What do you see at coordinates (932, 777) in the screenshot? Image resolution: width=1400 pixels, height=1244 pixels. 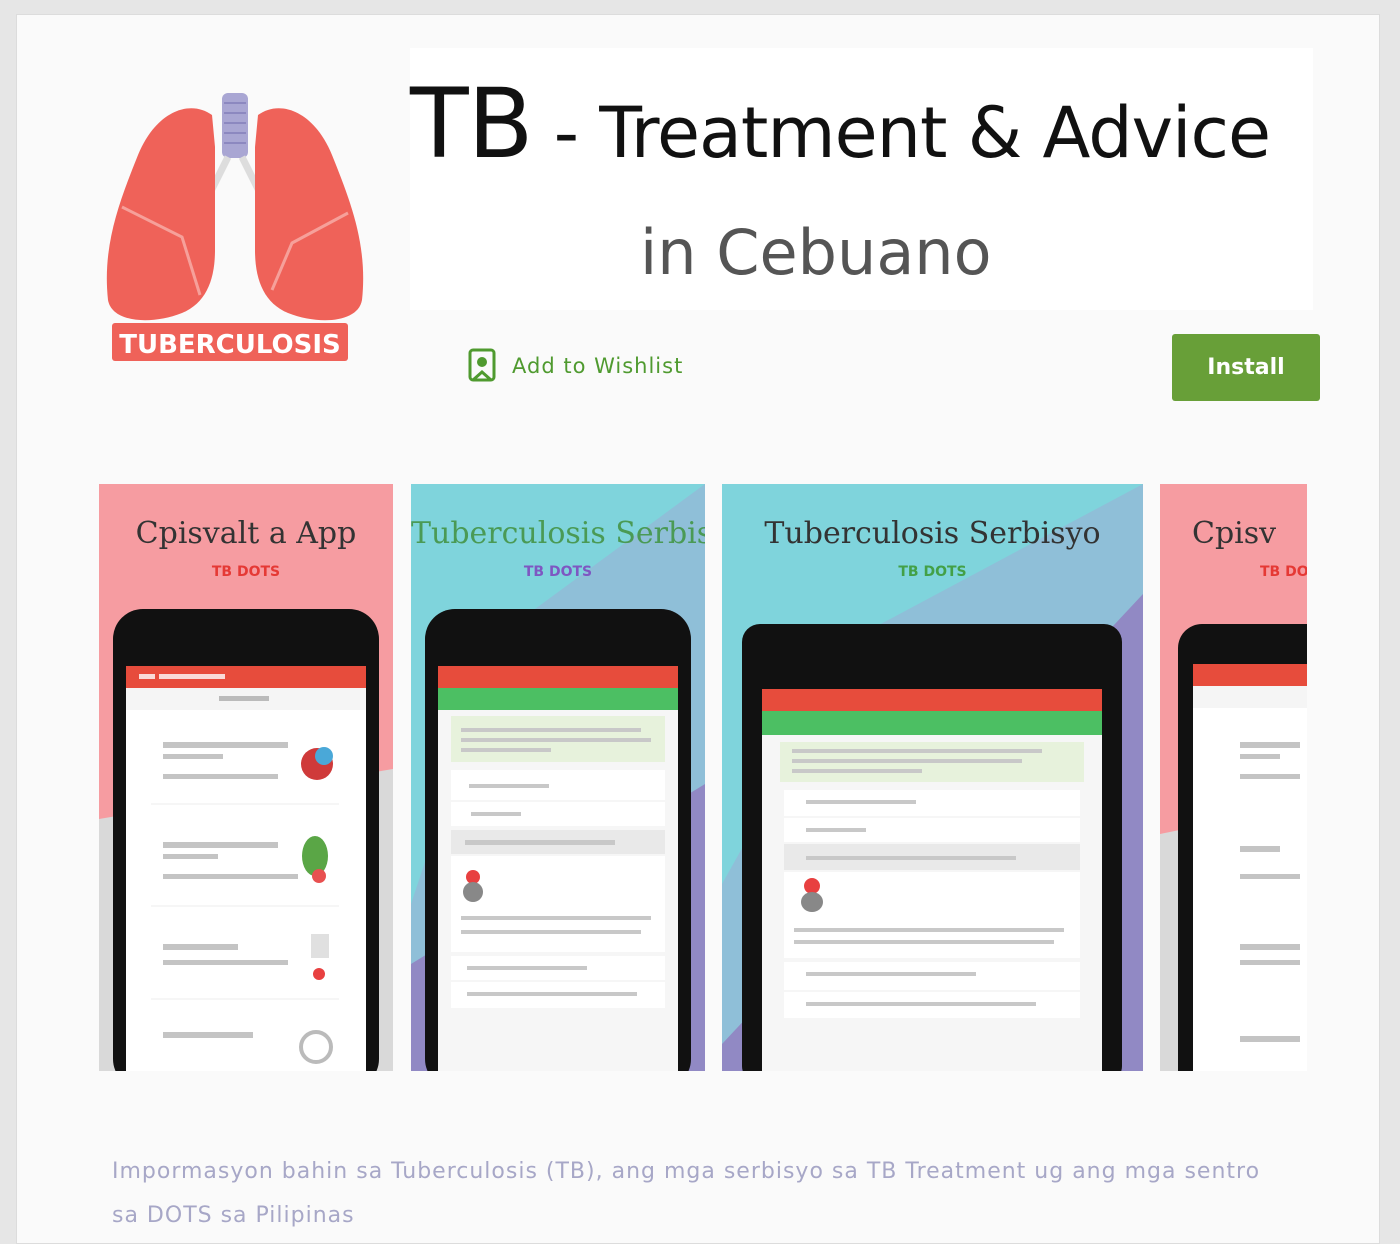 I see `screenshot-3: Tuberculosis Serbisyo TB DOTS` at bounding box center [932, 777].